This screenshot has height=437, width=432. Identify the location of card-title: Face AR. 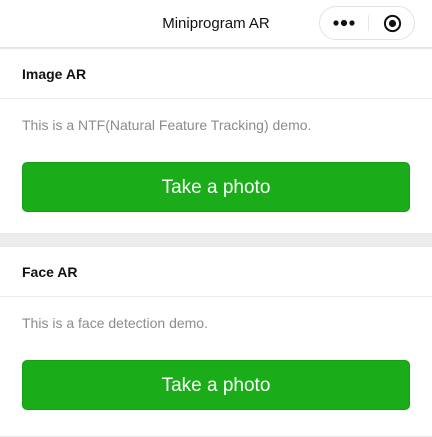
(50, 272).